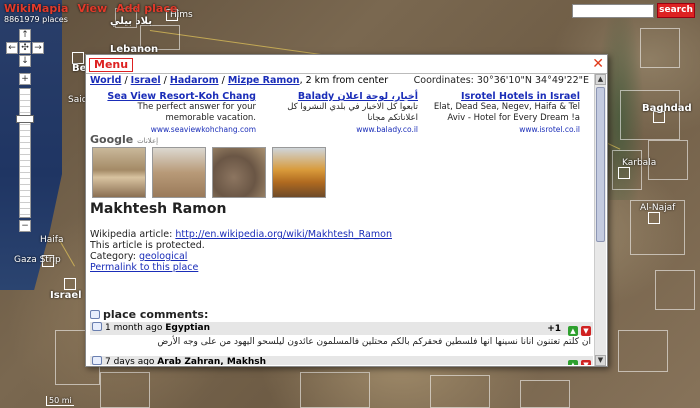 The image size is (700, 408). What do you see at coordinates (135, 328) in the screenshot?
I see `comment-meta: 1 month ago` at bounding box center [135, 328].